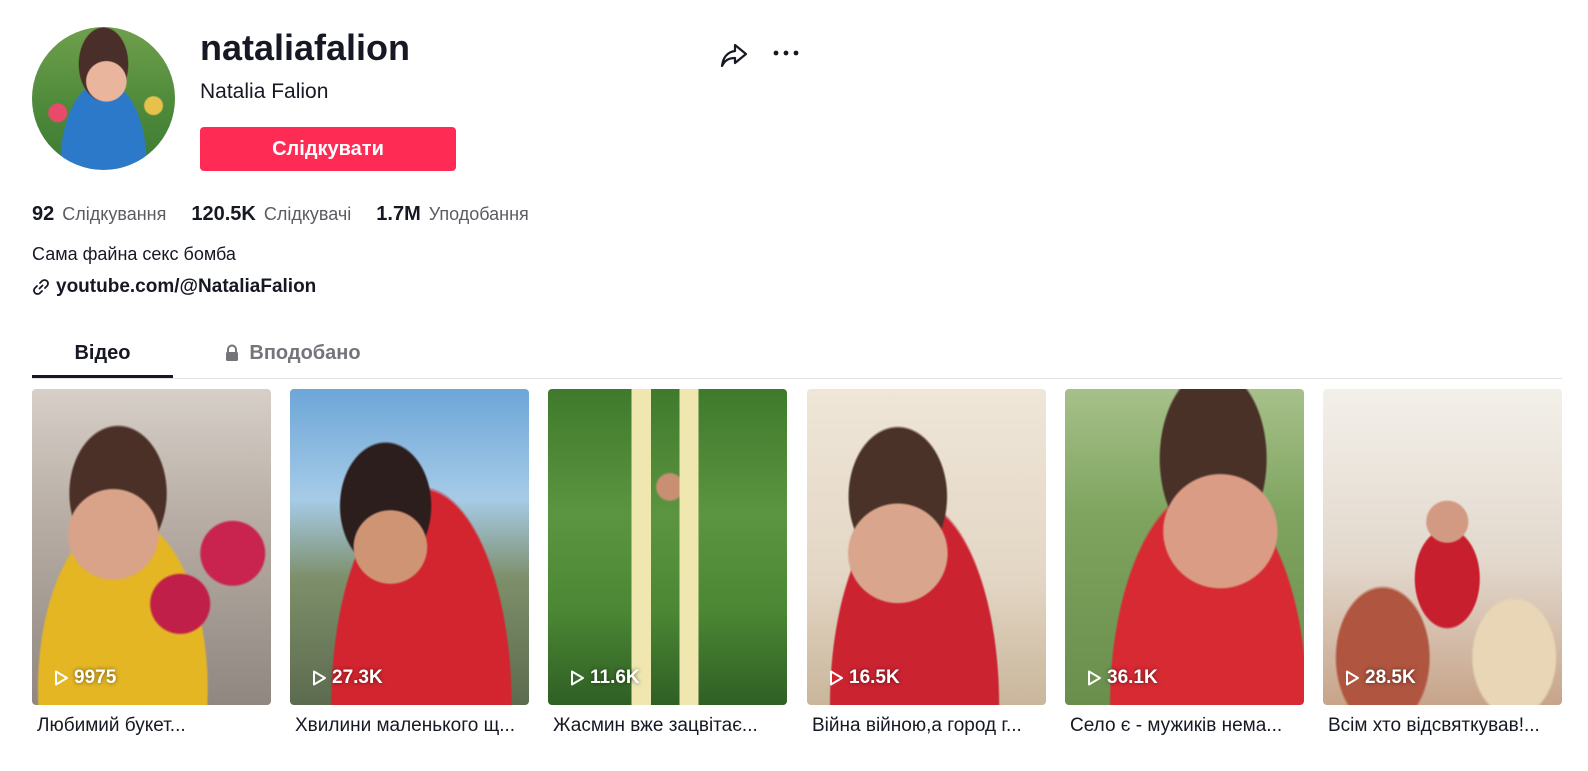  I want to click on view-count: 36.1K, so click(1121, 678).